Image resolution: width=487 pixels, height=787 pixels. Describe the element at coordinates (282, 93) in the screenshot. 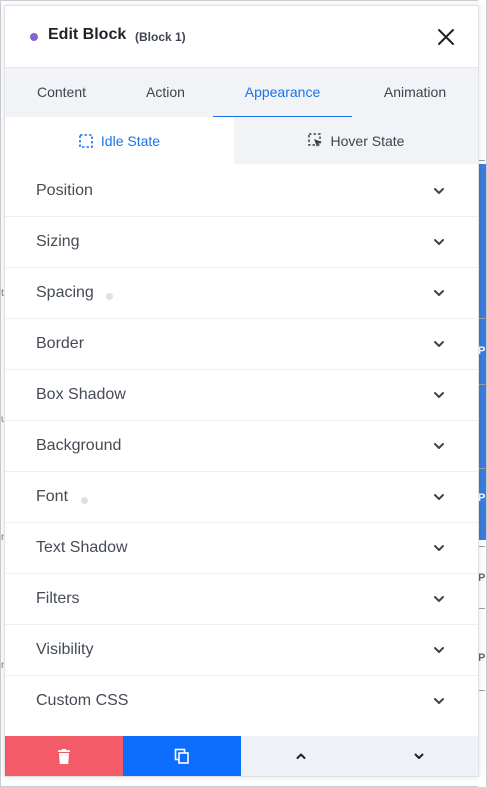

I see `tab-appearance: Appearance` at that location.